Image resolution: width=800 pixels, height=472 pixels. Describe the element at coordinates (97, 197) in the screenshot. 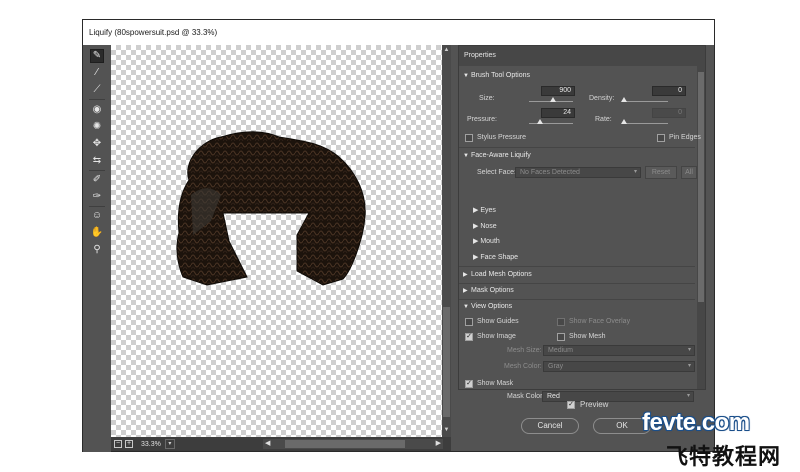

I see `thaw-mask-icon: ✑` at that location.